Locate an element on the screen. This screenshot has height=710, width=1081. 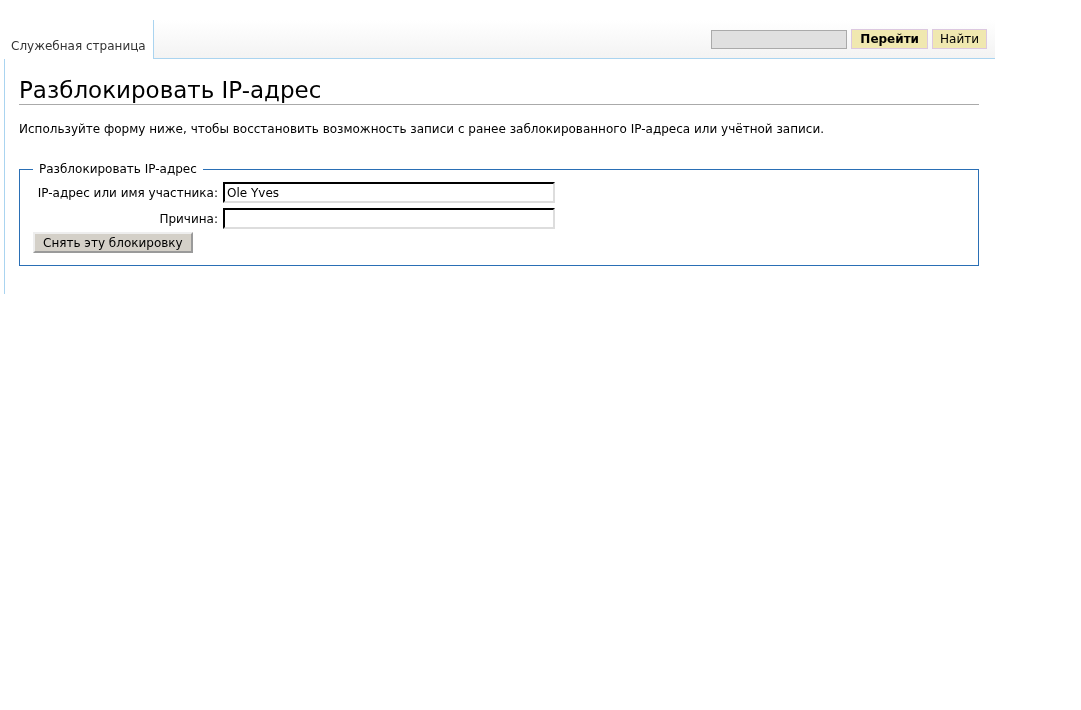
form-legend: Разблокировать IP-адрес is located at coordinates (118, 169).